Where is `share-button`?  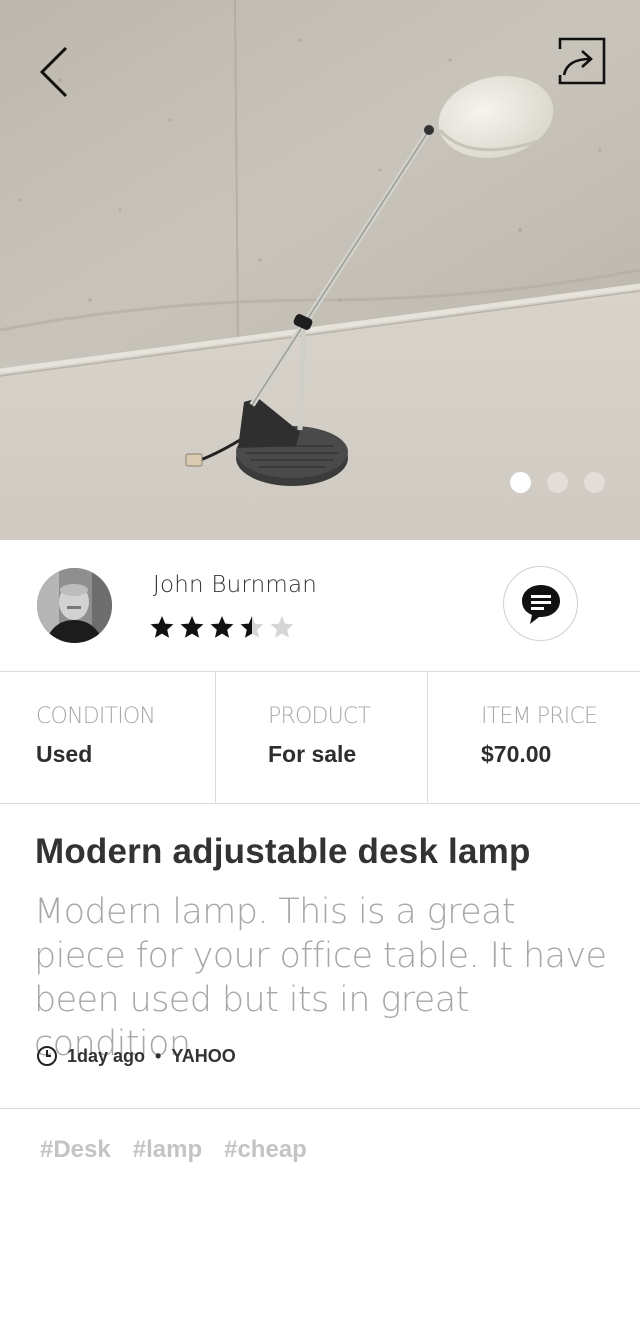
share-button is located at coordinates (582, 61).